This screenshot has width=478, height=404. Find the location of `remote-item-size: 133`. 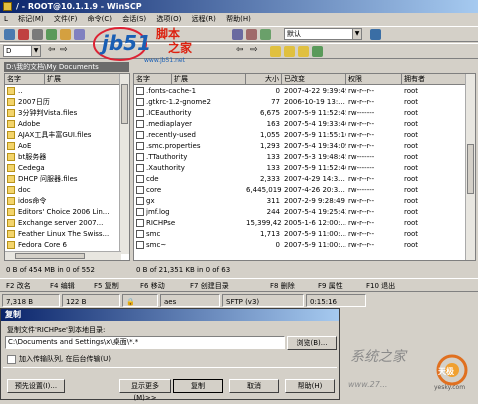

remote-item-size: 133 is located at coordinates (273, 157).